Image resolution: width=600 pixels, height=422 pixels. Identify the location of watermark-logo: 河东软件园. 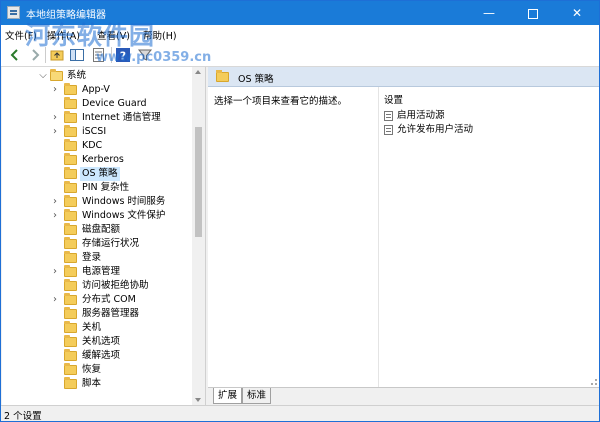
(90, 35).